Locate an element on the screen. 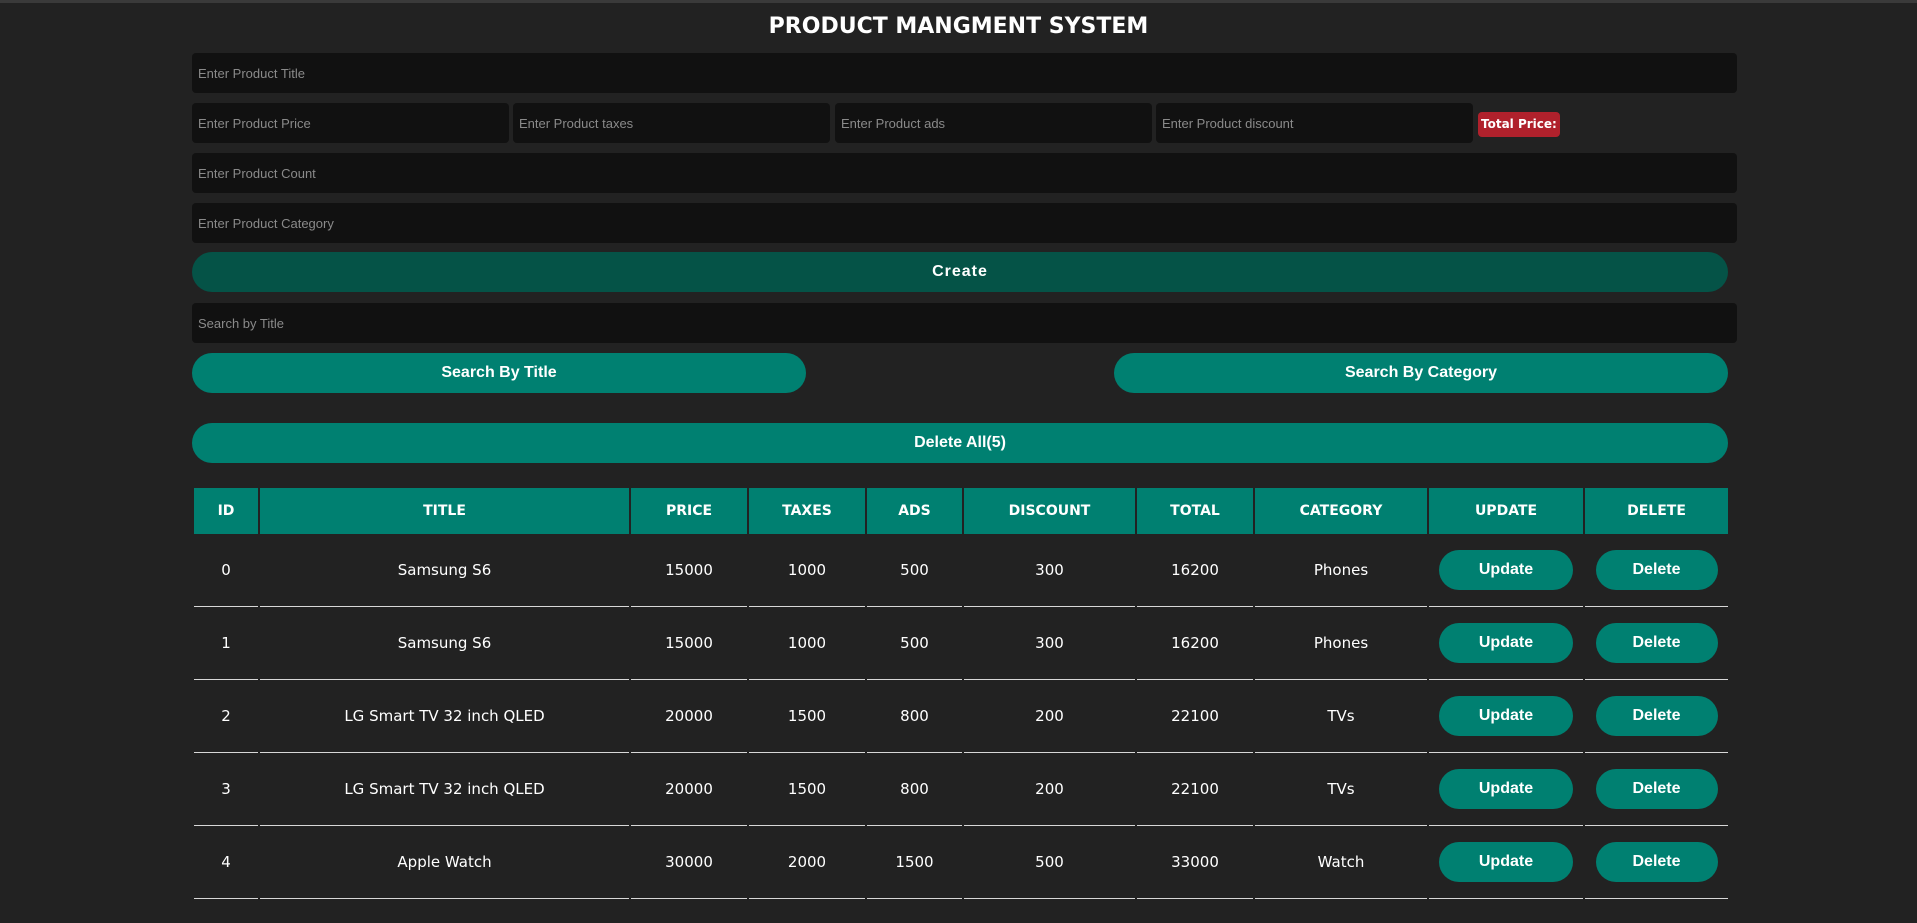 The height and width of the screenshot is (923, 1917). product-title-input is located at coordinates (964, 73).